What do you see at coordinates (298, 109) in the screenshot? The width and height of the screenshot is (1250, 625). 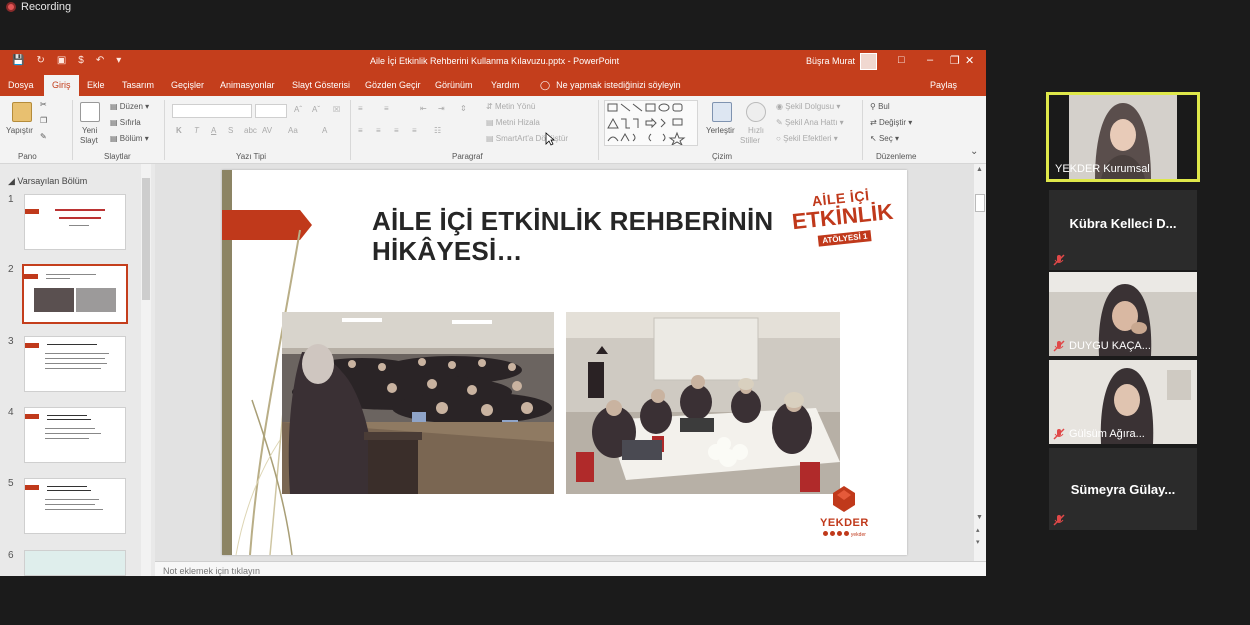 I see `increase-font-icon: Aˆ` at bounding box center [298, 109].